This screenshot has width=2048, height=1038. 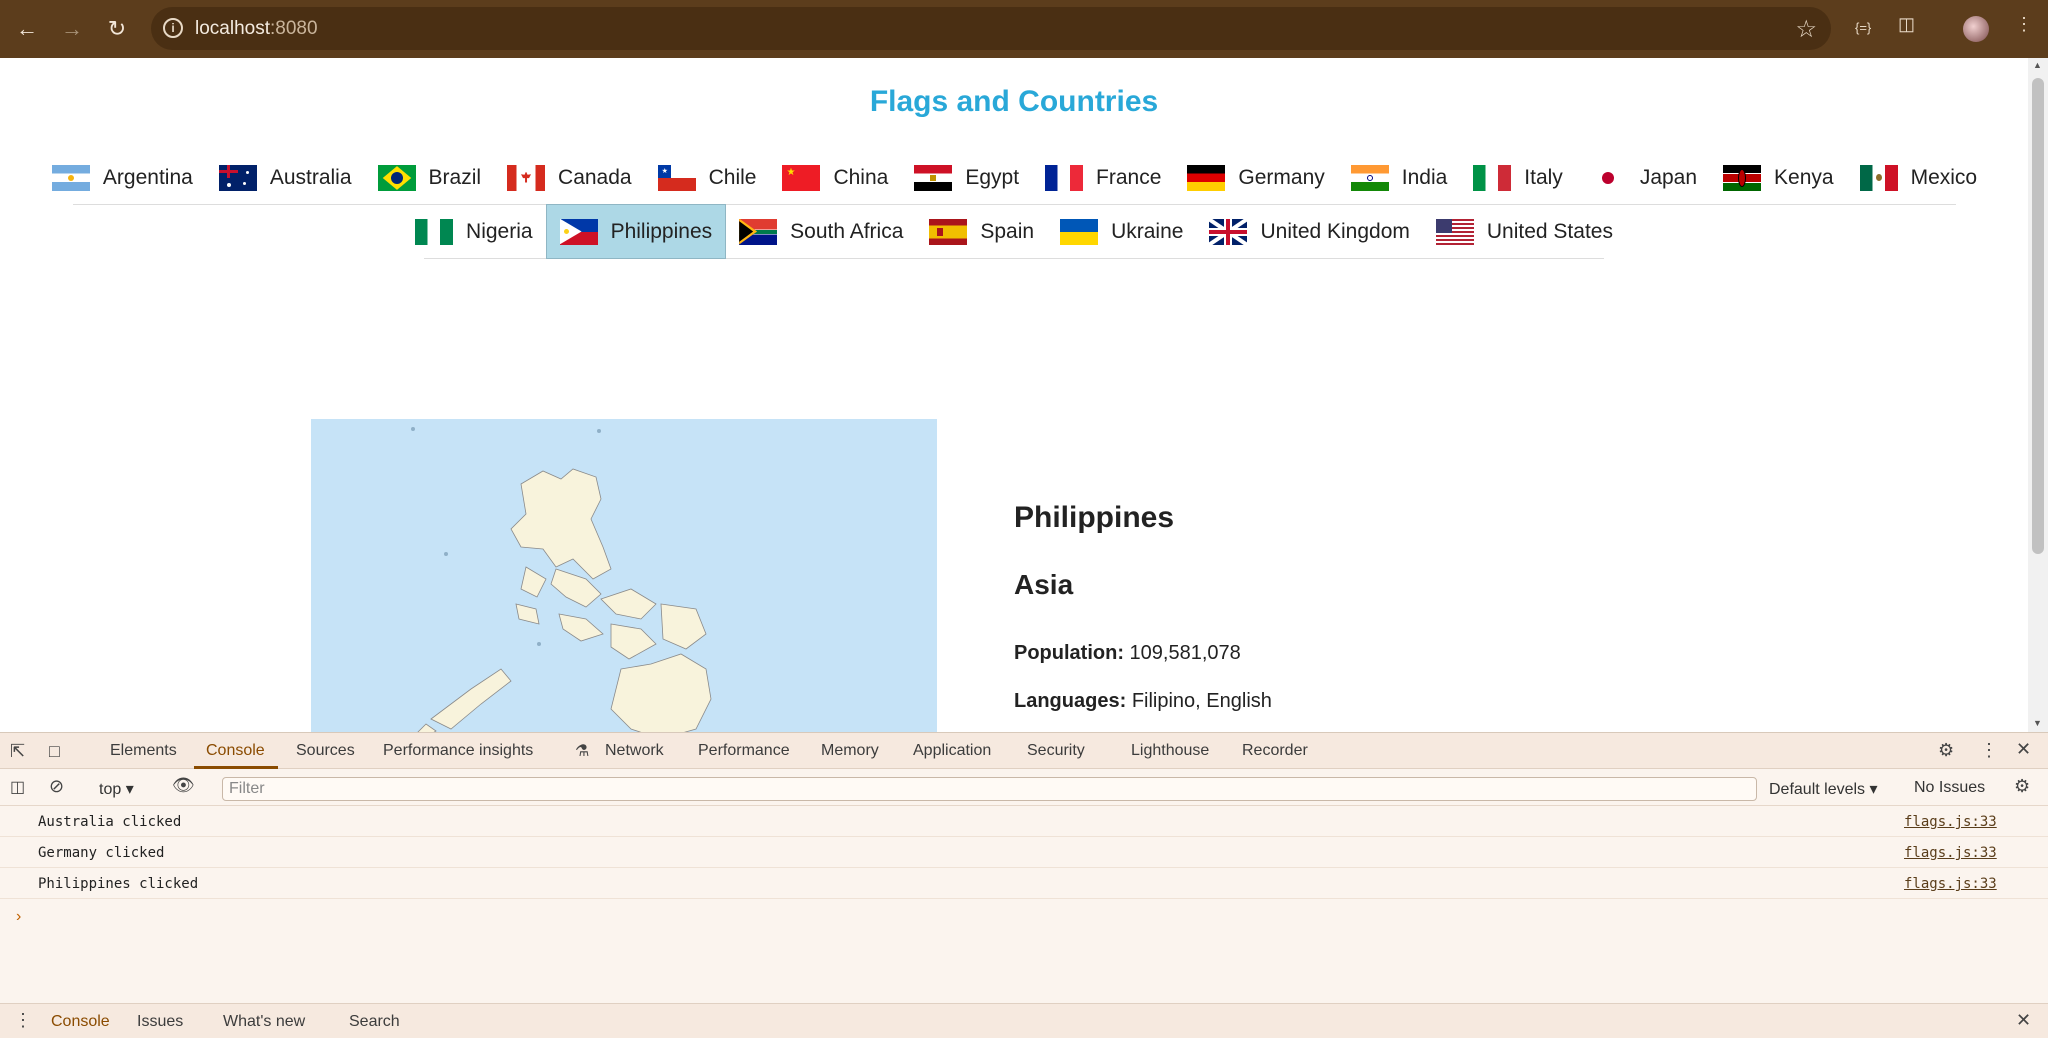 What do you see at coordinates (1778, 177) in the screenshot?
I see `flag-item-kenya: Kenya` at bounding box center [1778, 177].